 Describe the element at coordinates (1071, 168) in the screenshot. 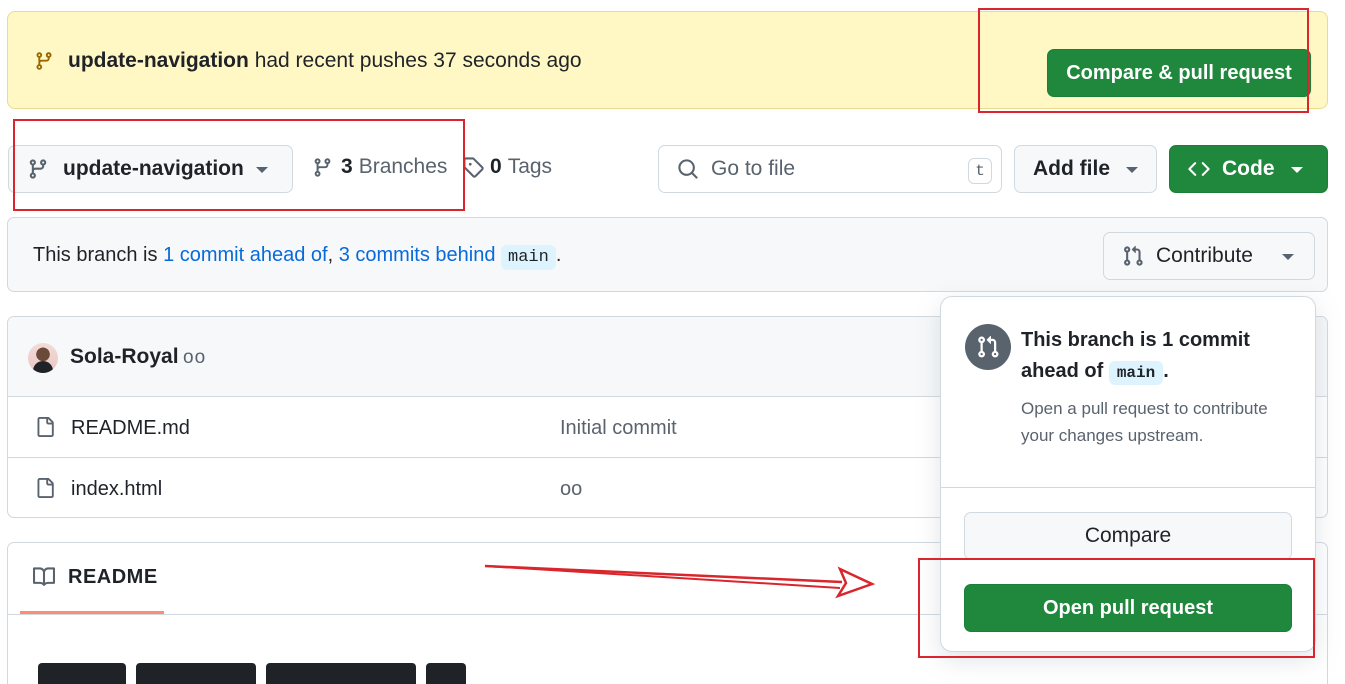

I see `add-file-label: Add file` at that location.